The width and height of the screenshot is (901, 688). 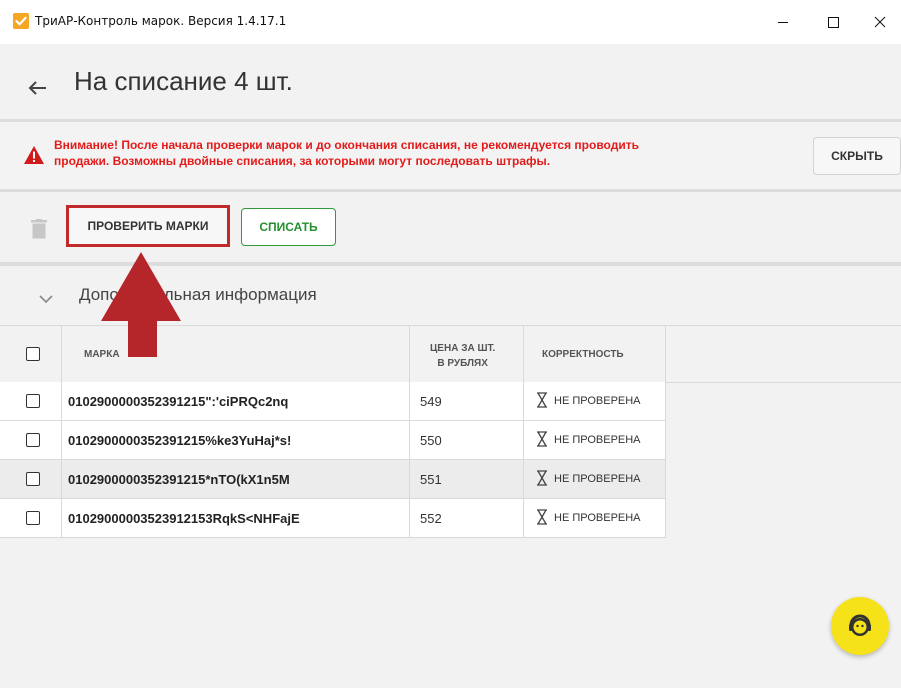 I want to click on write-off-button: СПИСАТЬ, so click(x=288, y=227).